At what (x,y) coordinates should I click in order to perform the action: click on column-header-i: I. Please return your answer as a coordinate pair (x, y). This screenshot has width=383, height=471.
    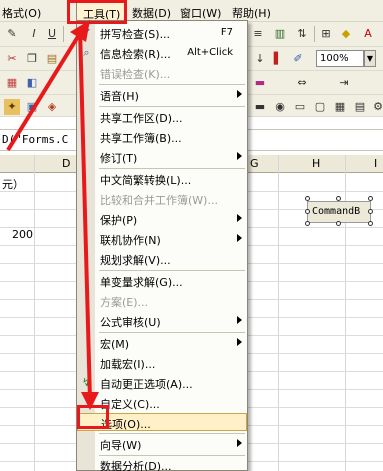
    Looking at the image, I should click on (375, 163).